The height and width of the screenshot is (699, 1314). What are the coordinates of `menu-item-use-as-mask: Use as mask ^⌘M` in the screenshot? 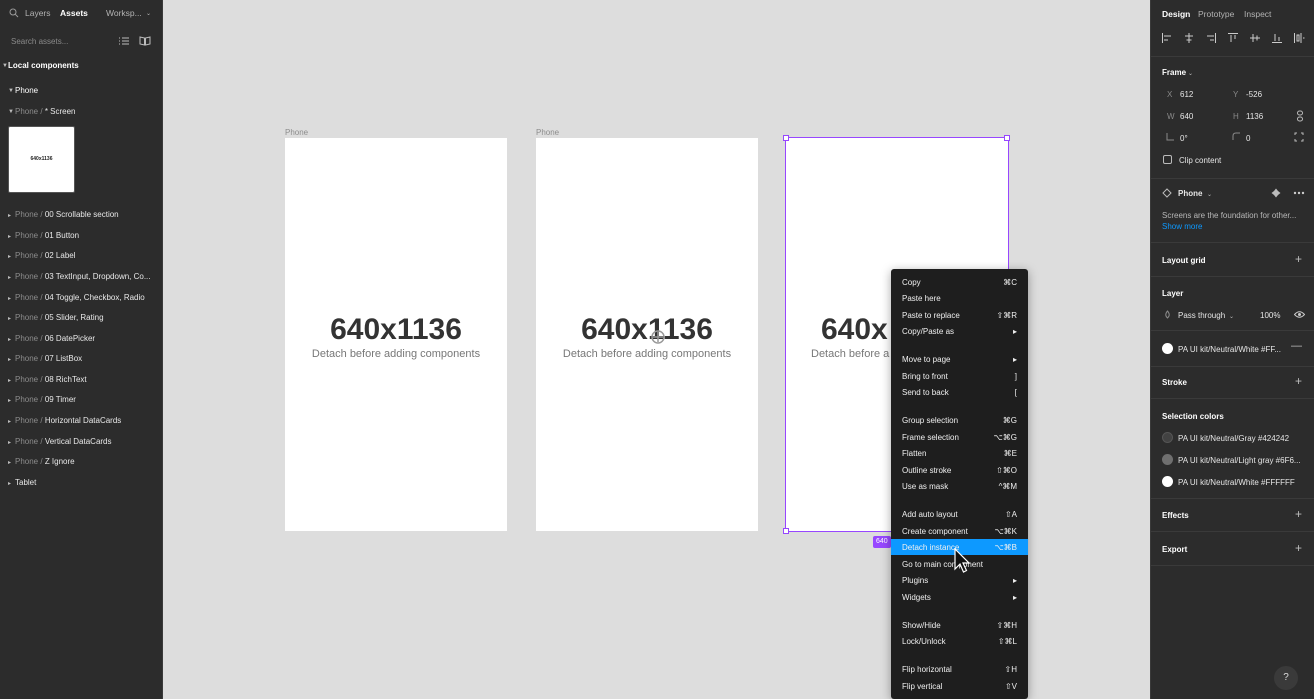 It's located at (959, 486).